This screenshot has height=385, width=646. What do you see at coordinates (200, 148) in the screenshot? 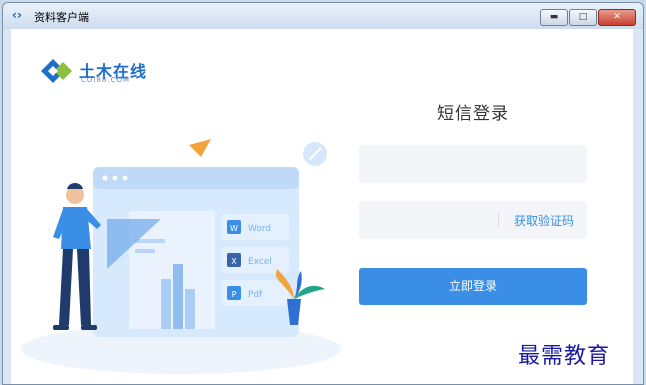
I see `paper-plane-icon` at bounding box center [200, 148].